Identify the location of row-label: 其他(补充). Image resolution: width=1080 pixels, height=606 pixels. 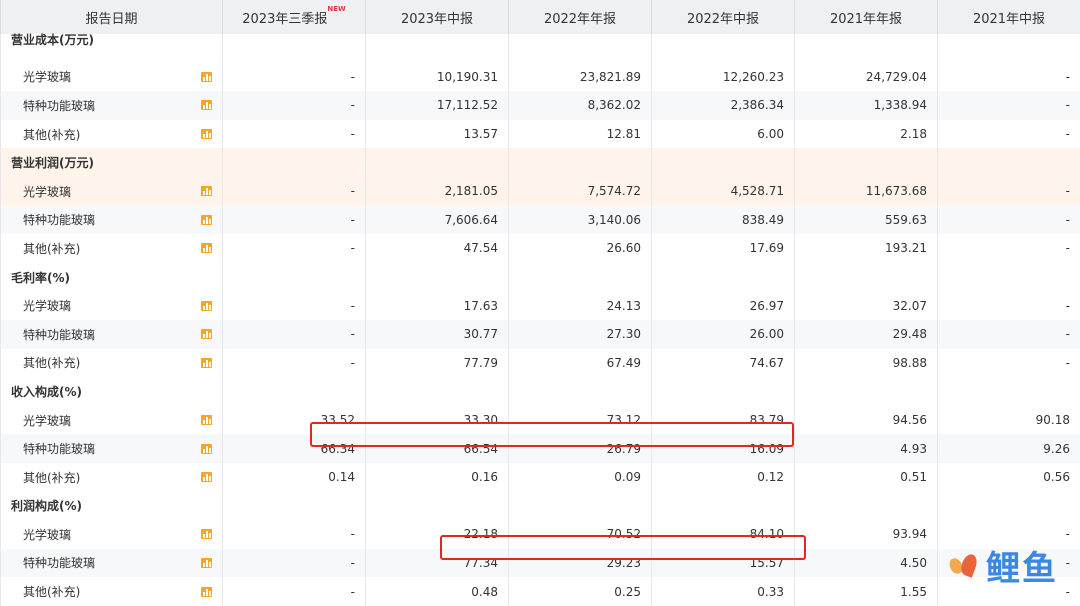
(112, 248).